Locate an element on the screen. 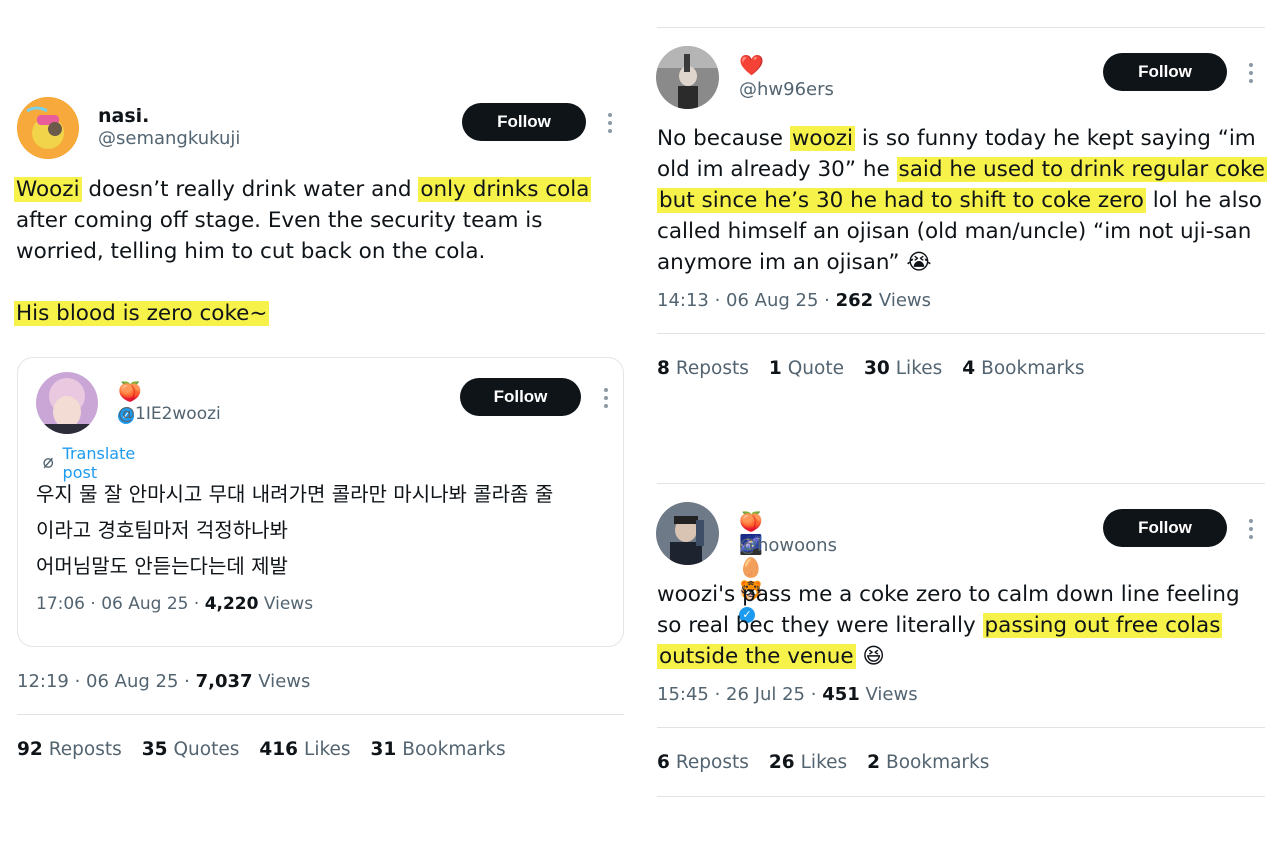  likes-count: 26 Likes is located at coordinates (808, 762).